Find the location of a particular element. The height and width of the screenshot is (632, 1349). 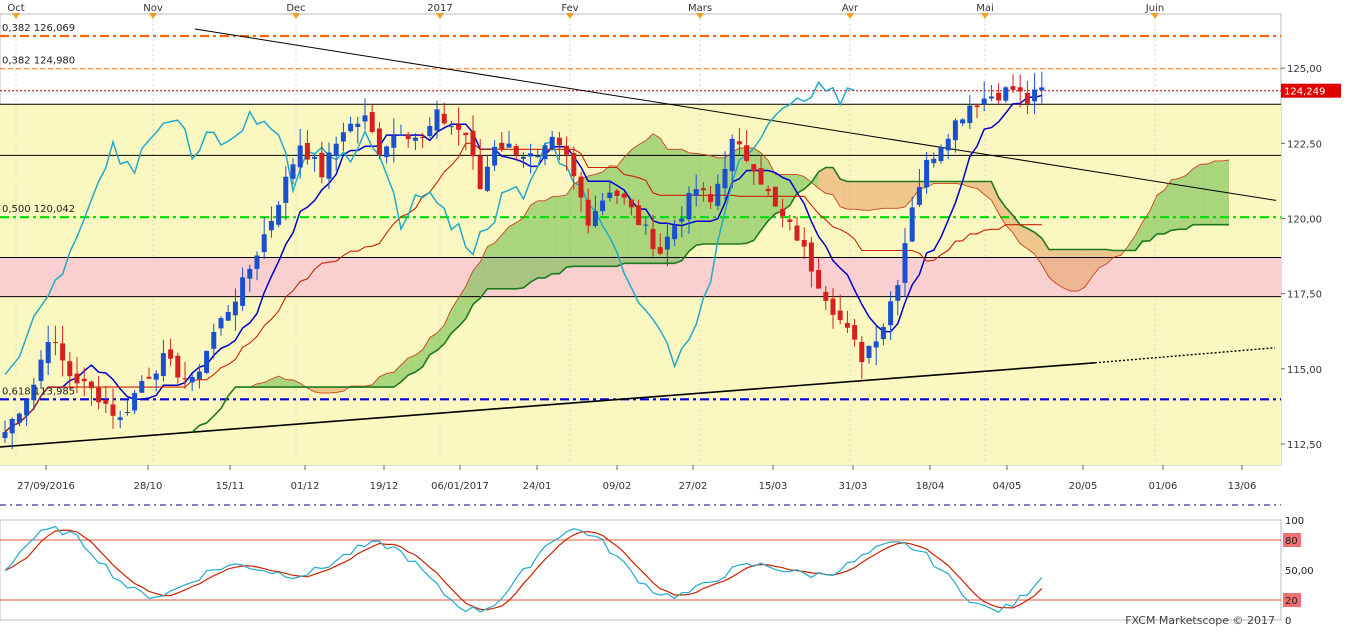

price-tick-label: 120,00 is located at coordinates (1304, 219).